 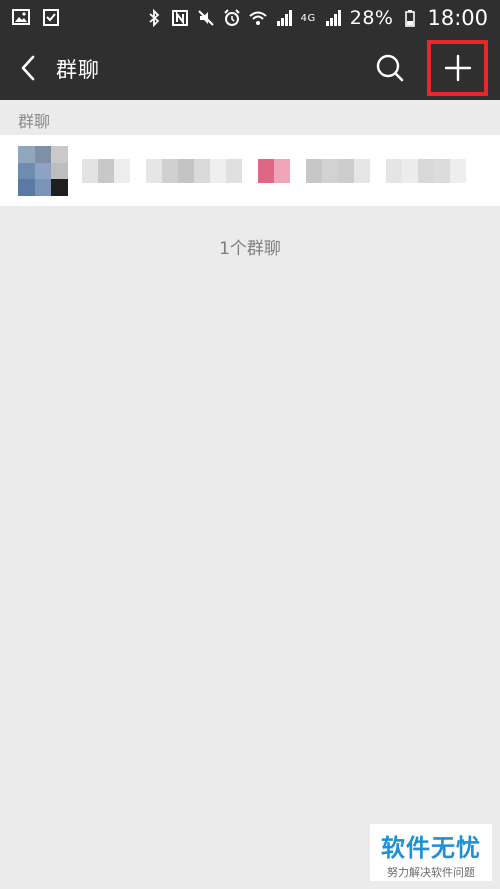 I want to click on title-bar: 群聊, so click(x=250, y=68).